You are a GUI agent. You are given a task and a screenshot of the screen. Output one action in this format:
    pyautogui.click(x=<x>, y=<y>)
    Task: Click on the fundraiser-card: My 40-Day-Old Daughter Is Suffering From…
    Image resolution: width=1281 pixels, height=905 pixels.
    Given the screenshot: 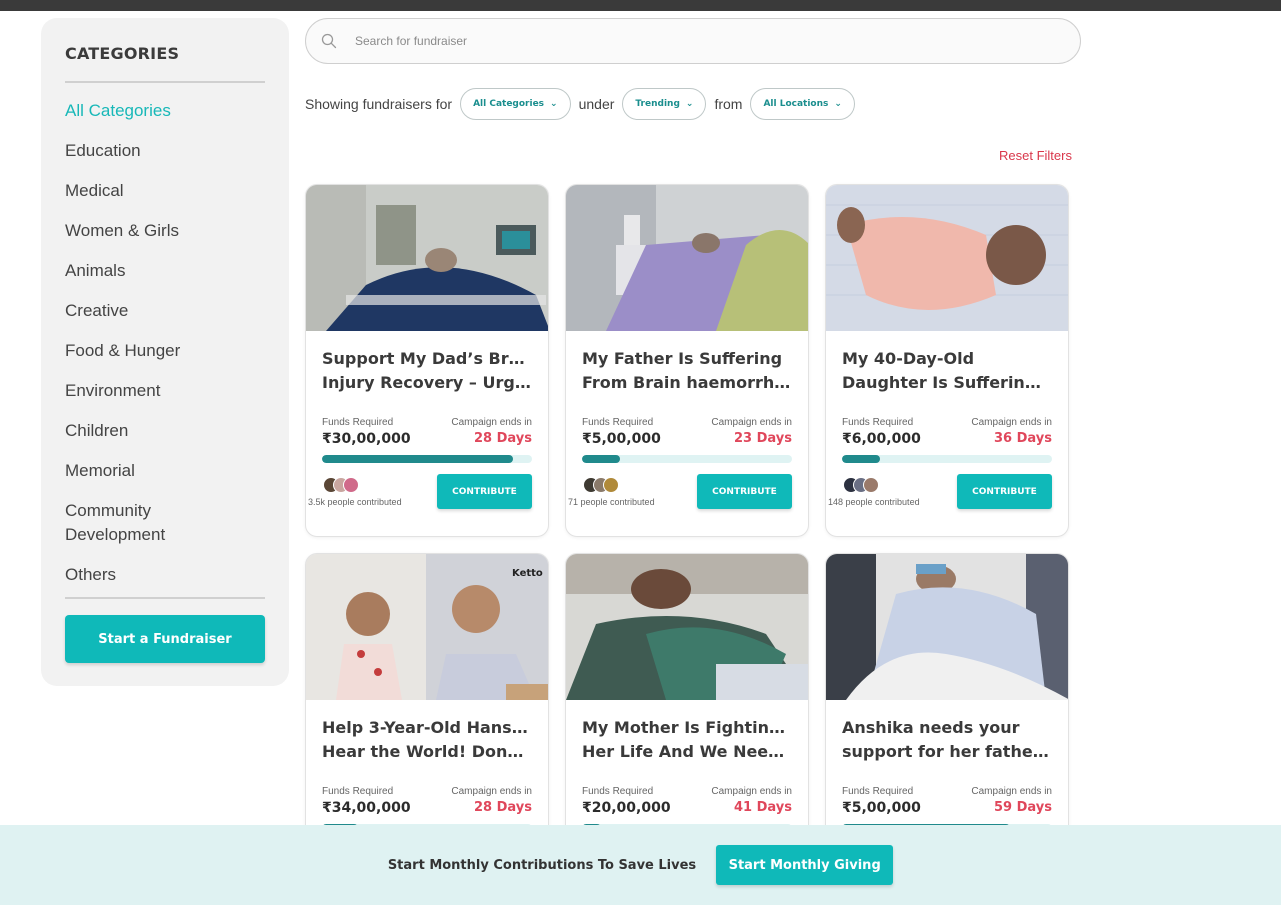 What is the action you would take?
    pyautogui.click(x=947, y=360)
    